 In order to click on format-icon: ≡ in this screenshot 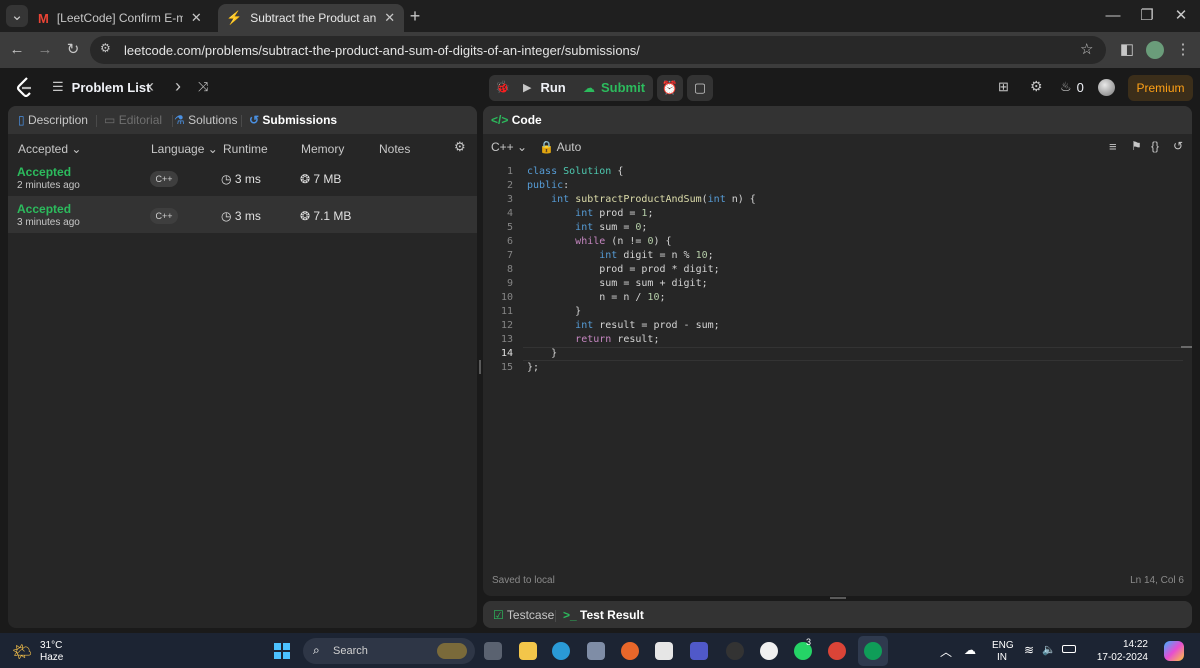, I will do `click(1113, 146)`.